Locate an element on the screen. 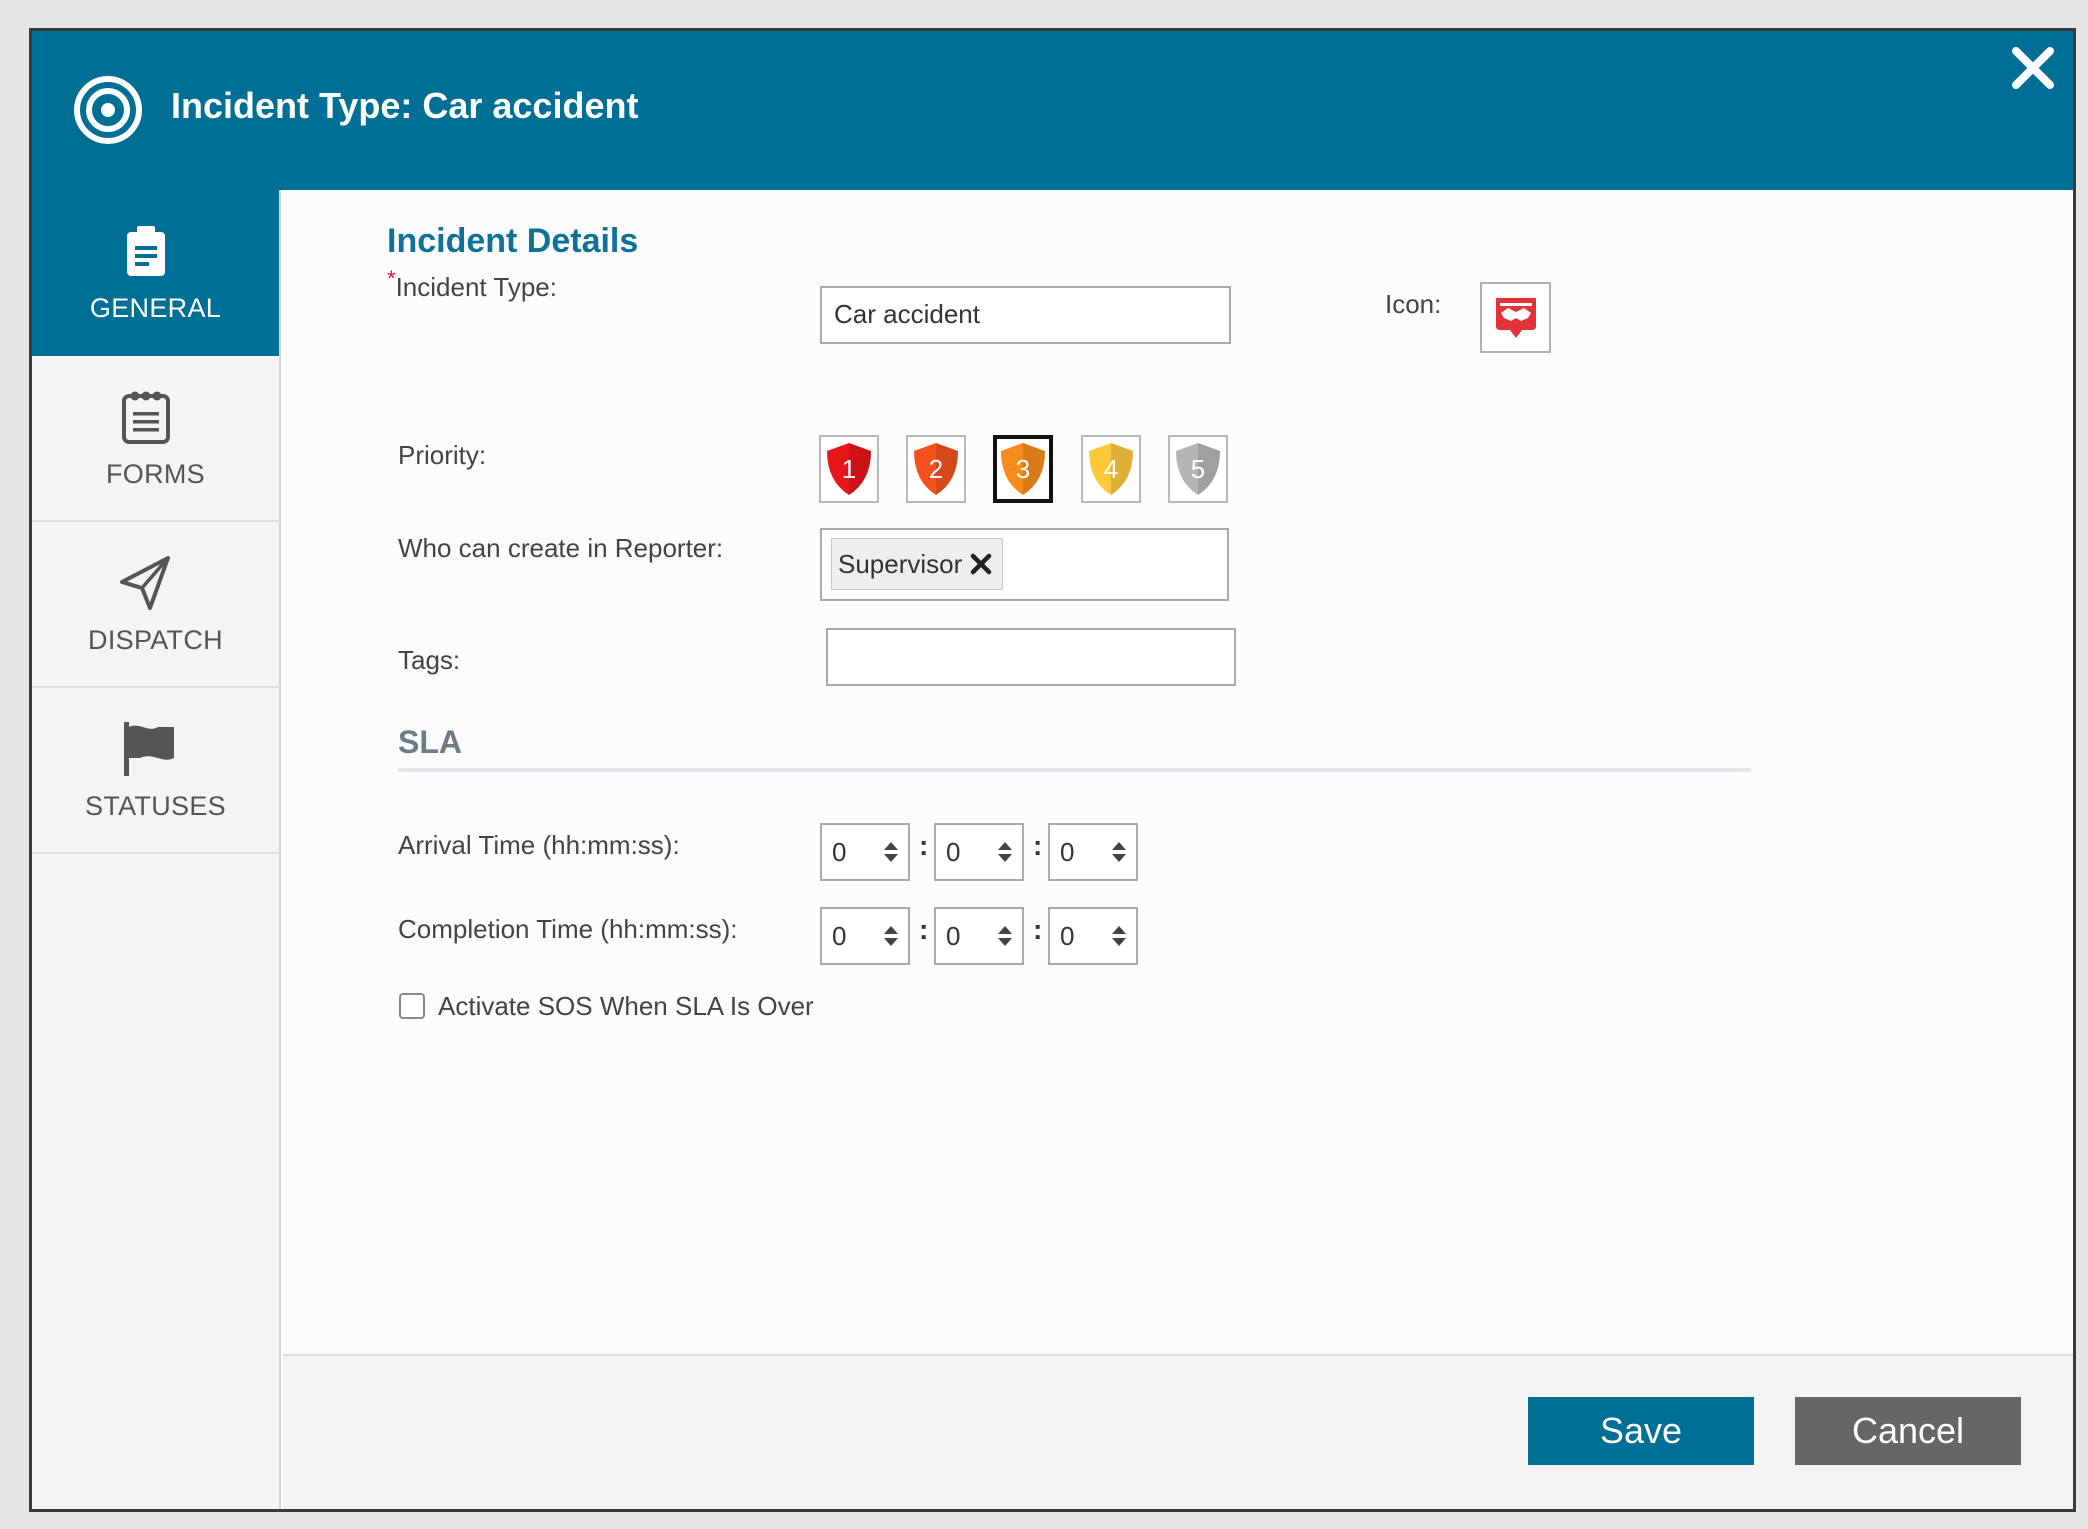  sidebar-item-label: STATUSES is located at coordinates (155, 806).